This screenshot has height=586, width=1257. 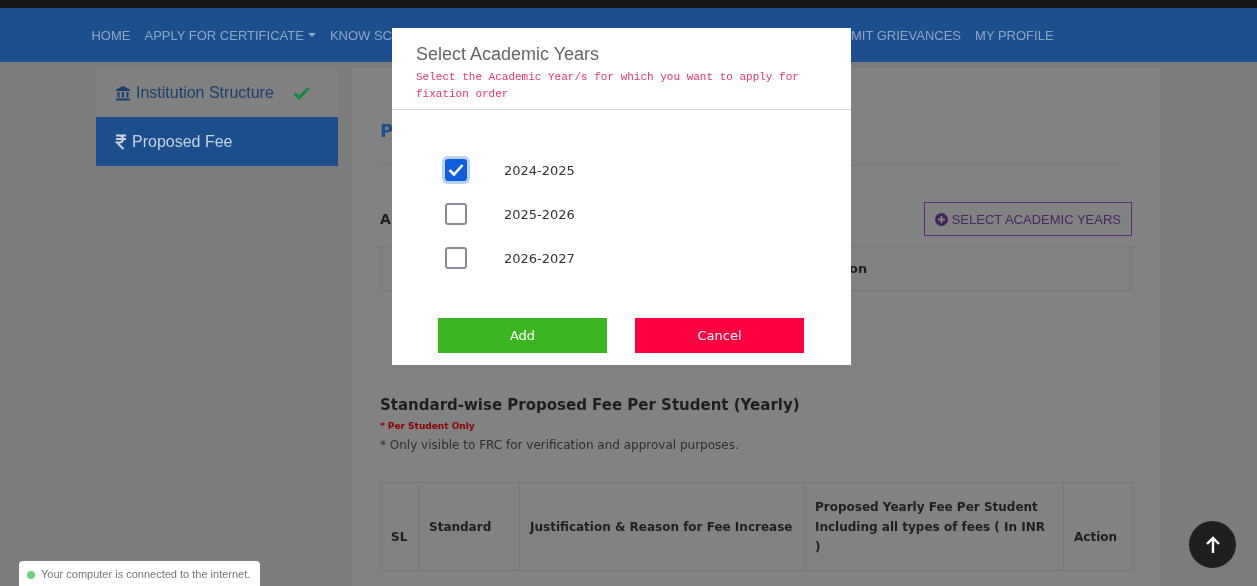 What do you see at coordinates (1098, 526) in the screenshot?
I see `column-header: Action` at bounding box center [1098, 526].